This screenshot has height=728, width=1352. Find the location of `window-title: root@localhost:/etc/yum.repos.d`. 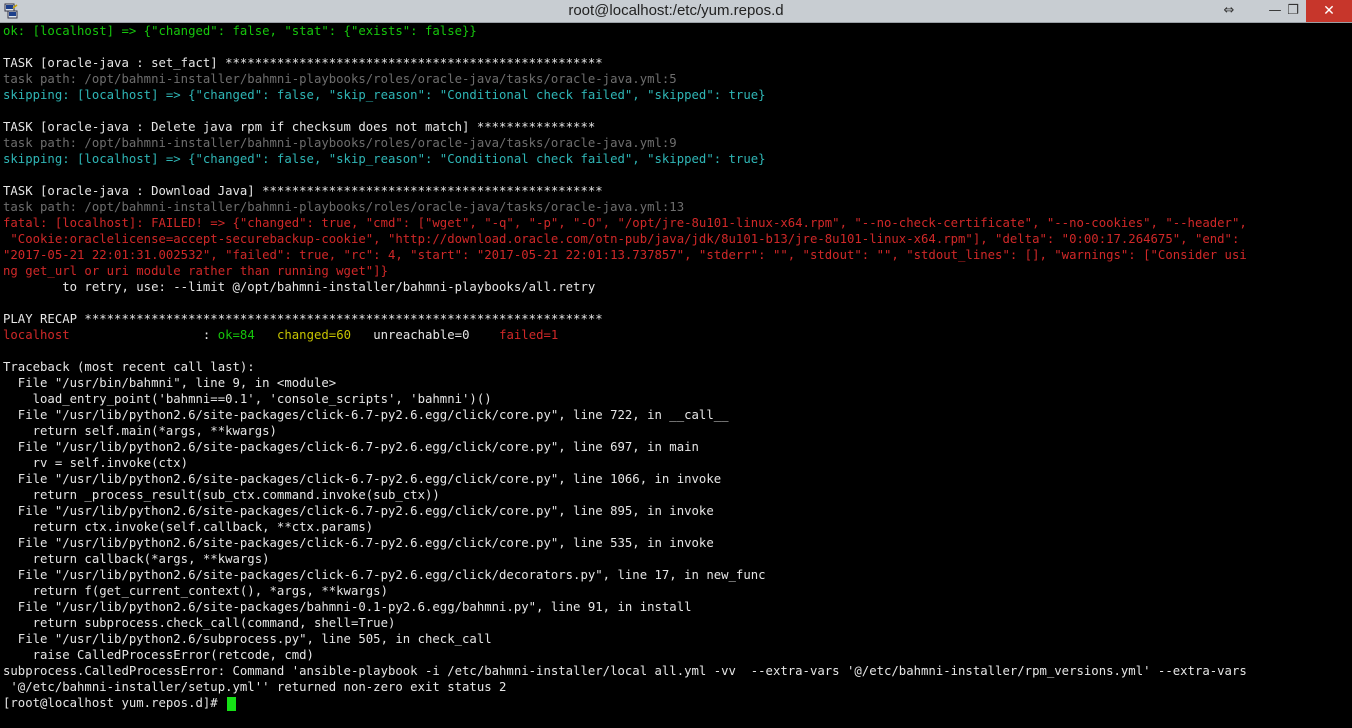

window-title: root@localhost:/etc/yum.repos.d is located at coordinates (676, 10).